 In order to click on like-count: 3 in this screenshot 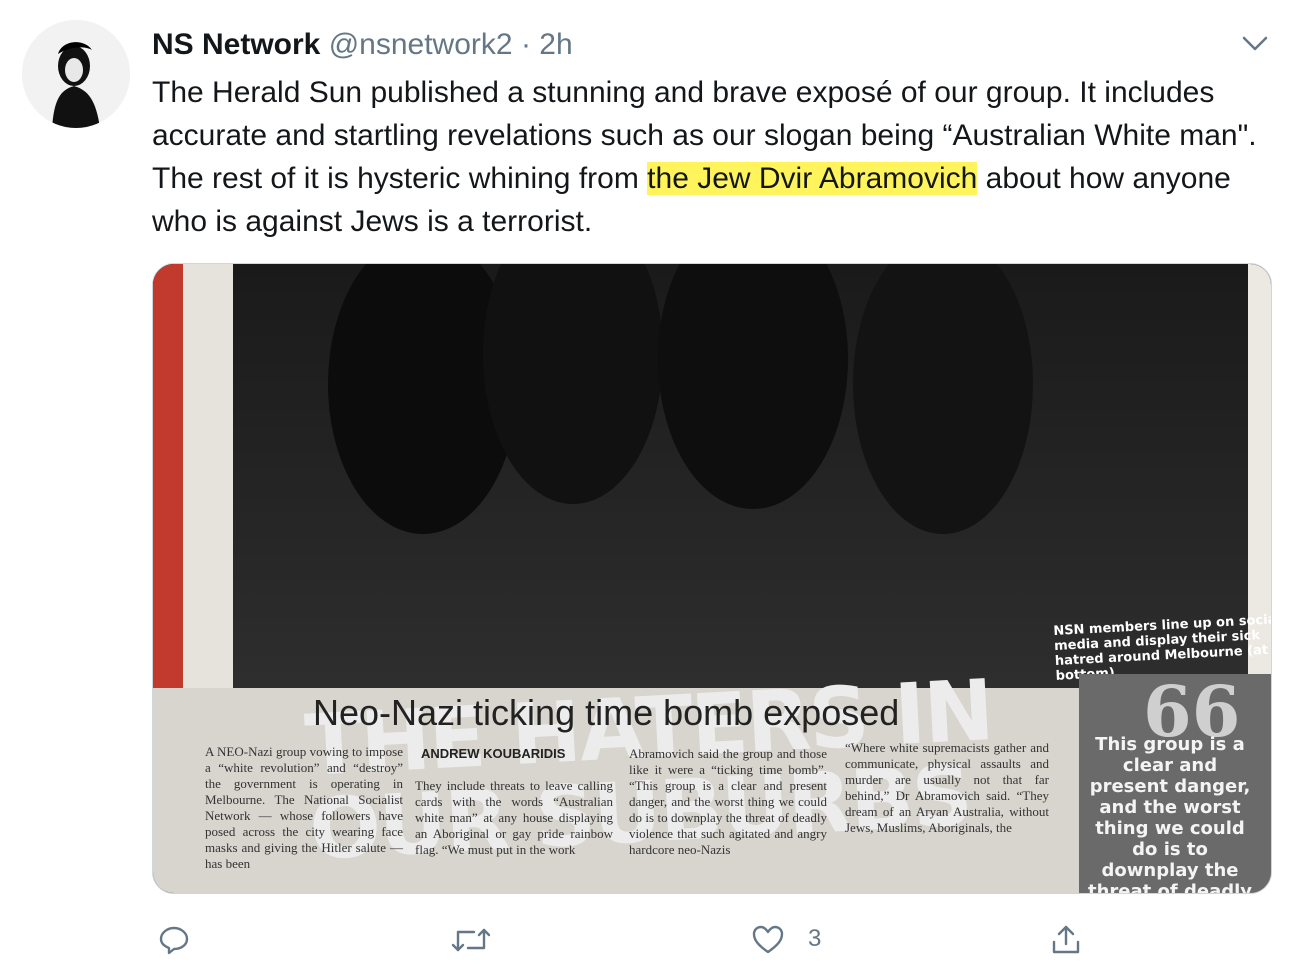, I will do `click(815, 938)`.